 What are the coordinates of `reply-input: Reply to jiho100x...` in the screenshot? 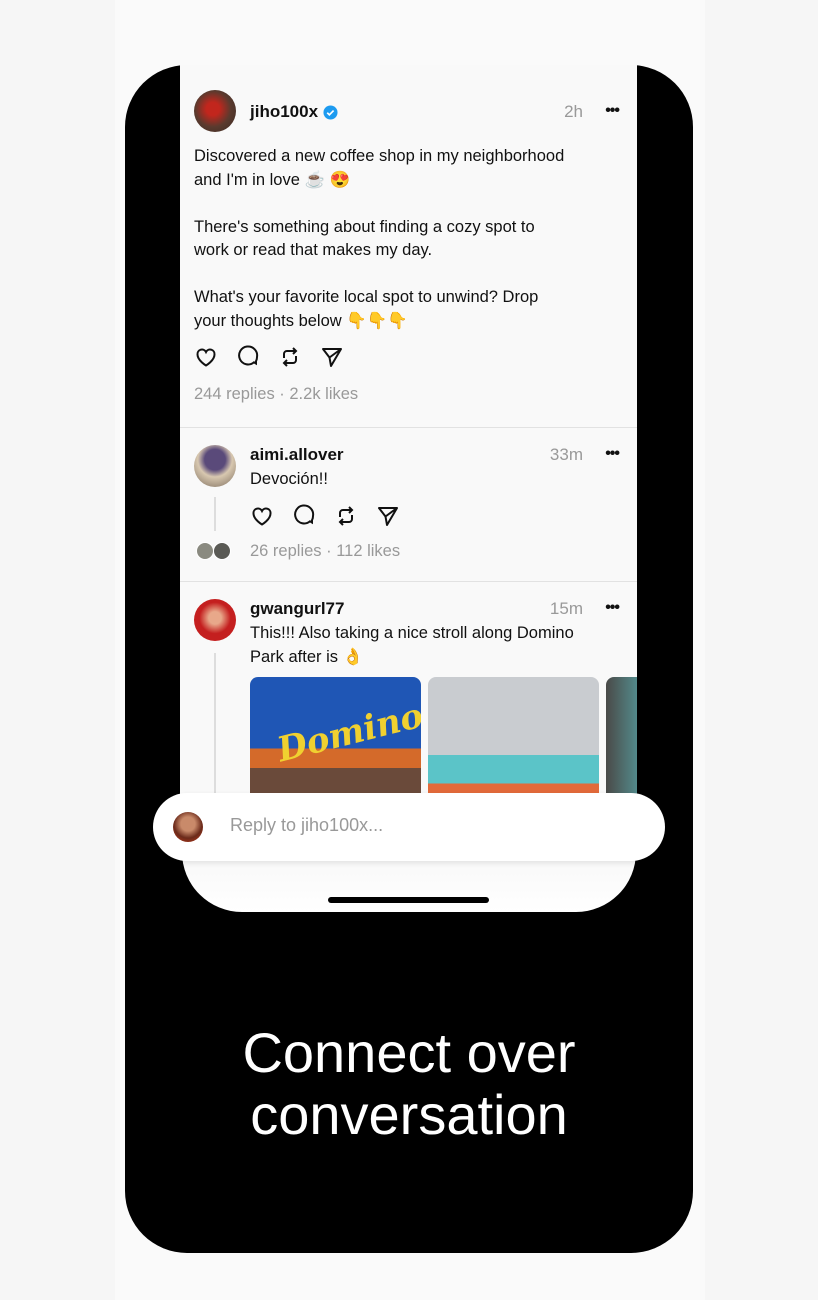 It's located at (409, 827).